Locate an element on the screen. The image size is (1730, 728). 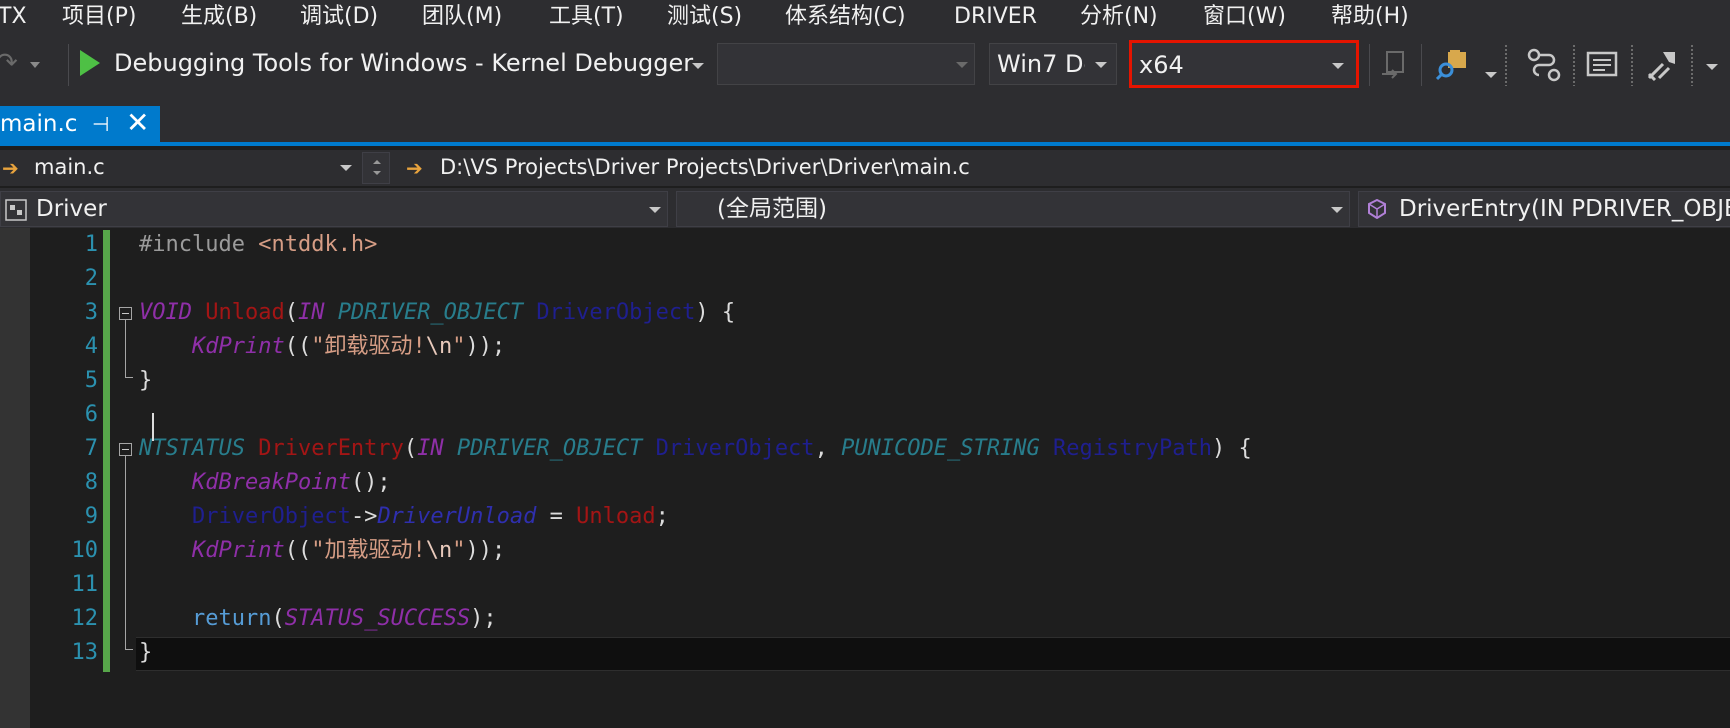
punct-token: (); is located at coordinates (370, 482).